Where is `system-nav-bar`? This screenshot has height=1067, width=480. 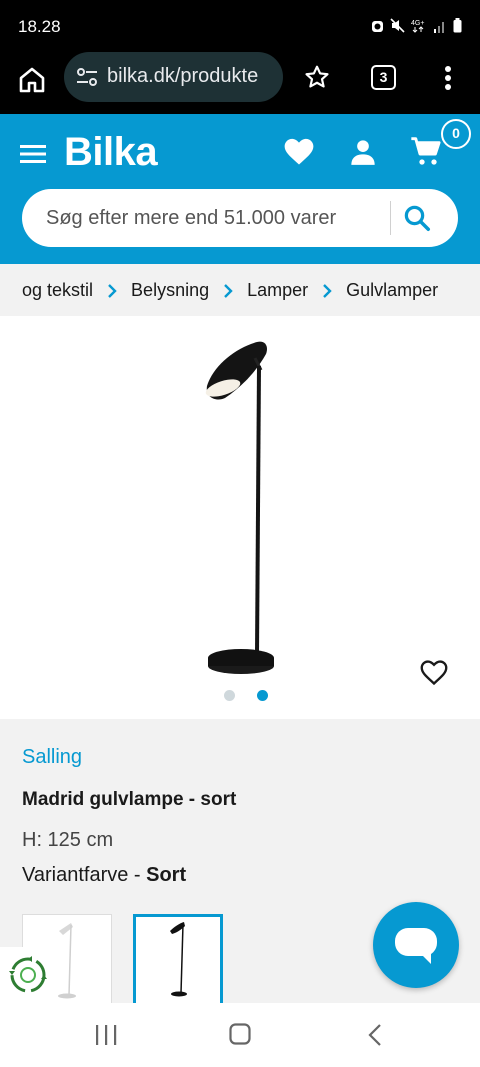 system-nav-bar is located at coordinates (240, 1035).